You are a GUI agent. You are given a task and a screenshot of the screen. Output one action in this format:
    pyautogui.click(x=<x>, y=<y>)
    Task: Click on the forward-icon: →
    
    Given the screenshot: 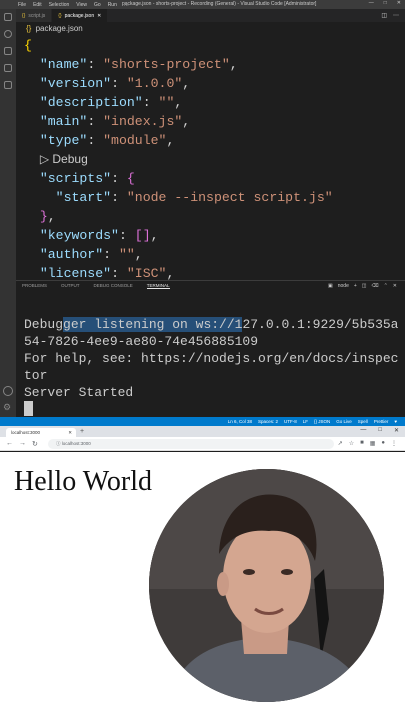 What is the action you would take?
    pyautogui.click(x=22, y=444)
    